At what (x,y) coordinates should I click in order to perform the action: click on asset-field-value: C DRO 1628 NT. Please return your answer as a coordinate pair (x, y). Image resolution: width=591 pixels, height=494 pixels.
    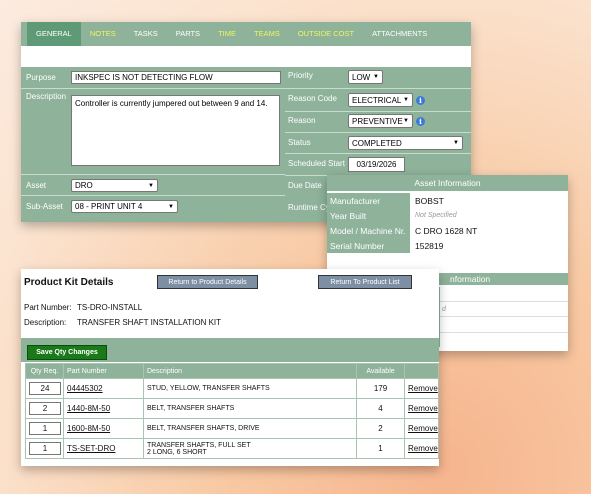
    Looking at the image, I should click on (446, 230).